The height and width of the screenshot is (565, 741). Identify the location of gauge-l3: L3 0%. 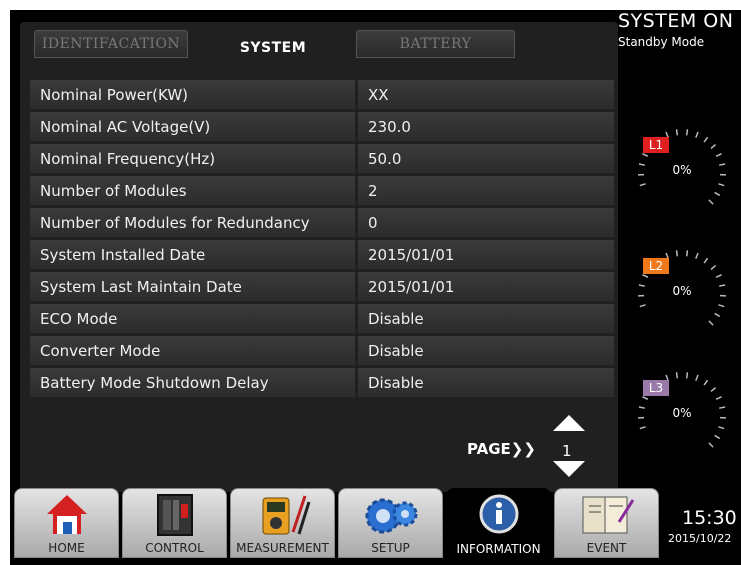
(682, 416).